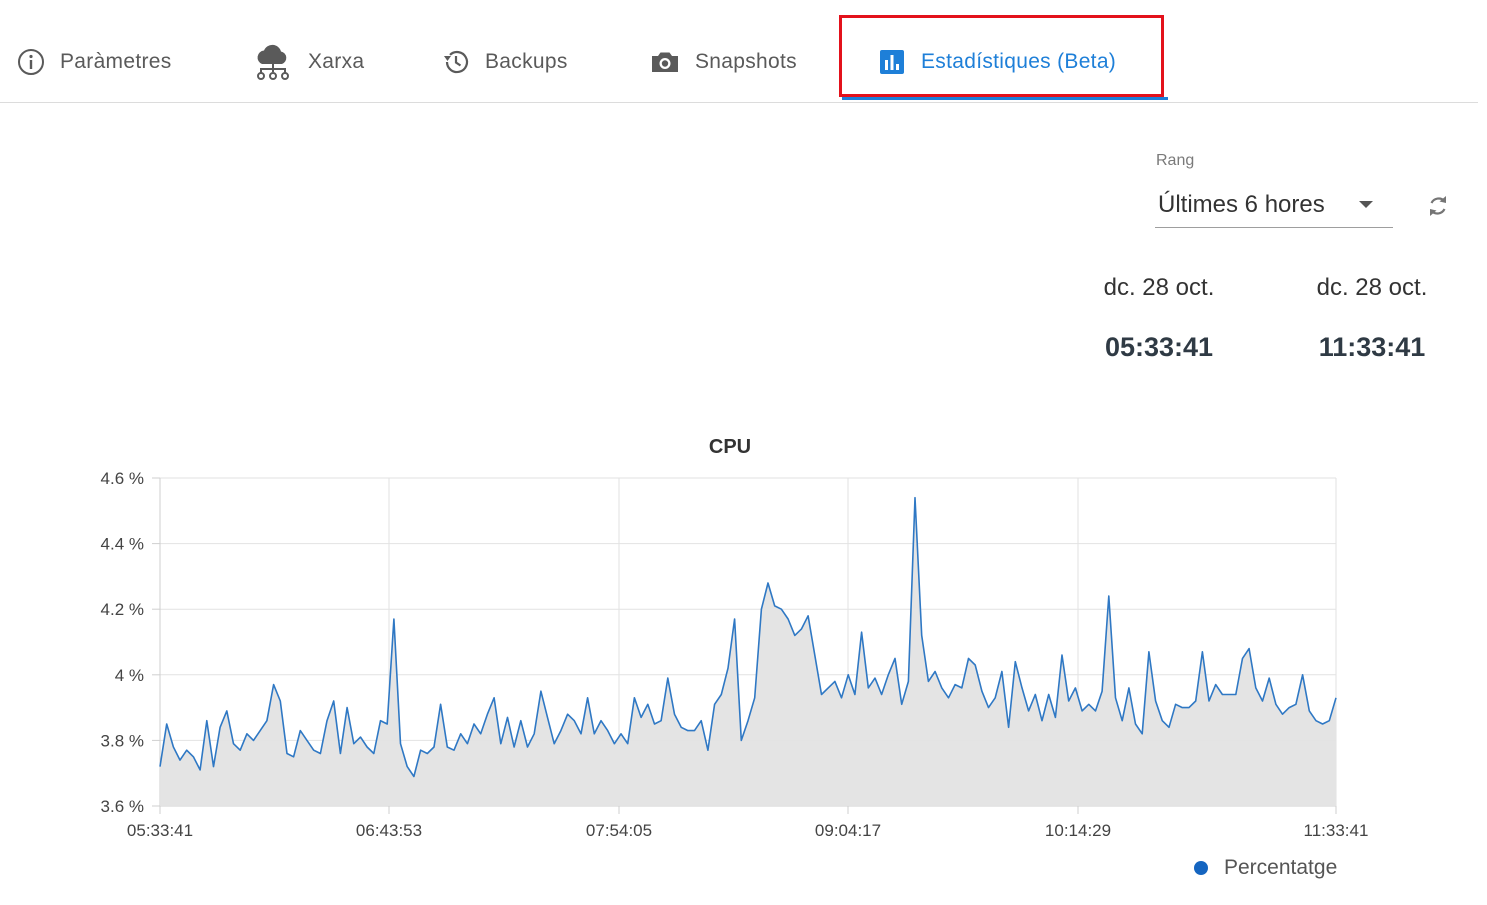 This screenshot has height=905, width=1487. I want to click on x-tick-label: 11:33:41, so click(1336, 830).